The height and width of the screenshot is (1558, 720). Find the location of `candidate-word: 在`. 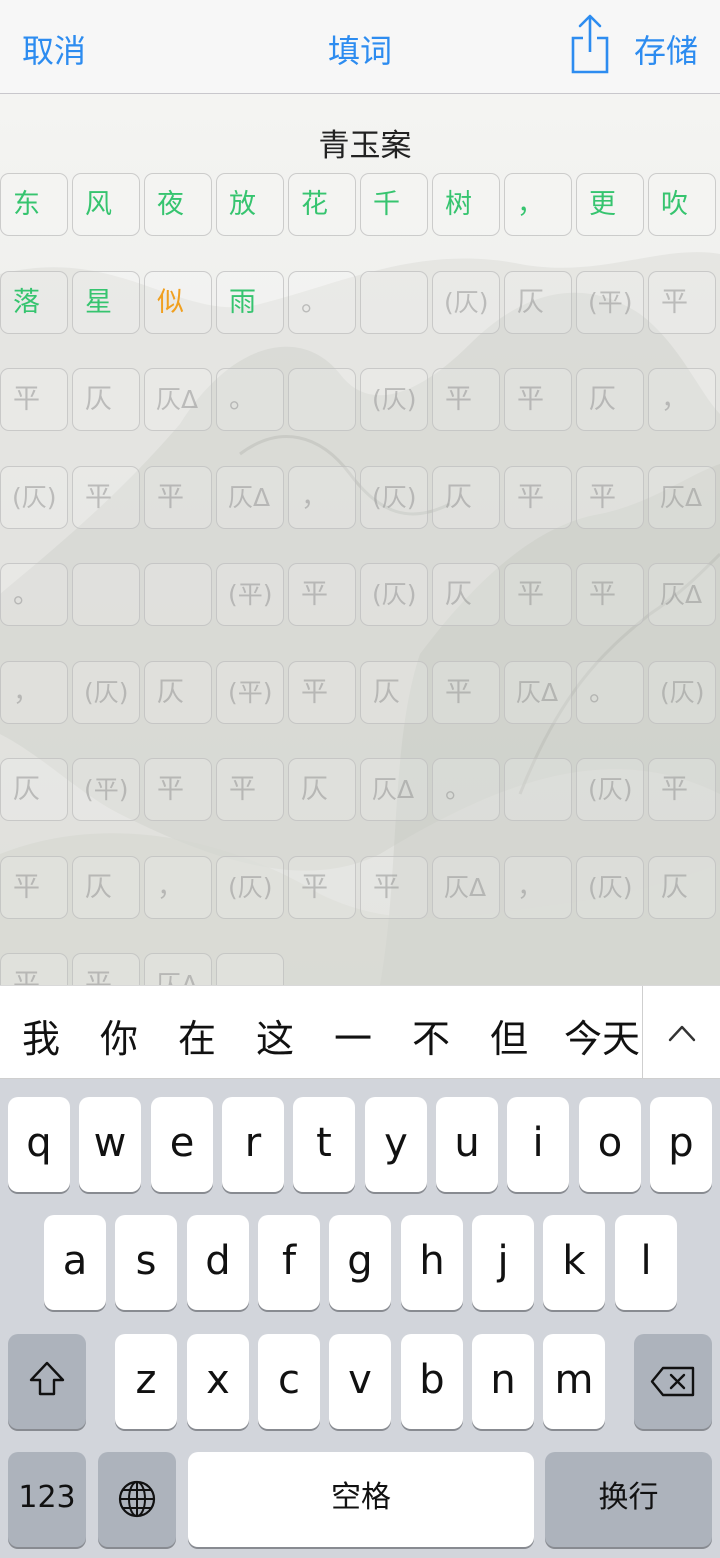

candidate-word: 在 is located at coordinates (197, 1035).